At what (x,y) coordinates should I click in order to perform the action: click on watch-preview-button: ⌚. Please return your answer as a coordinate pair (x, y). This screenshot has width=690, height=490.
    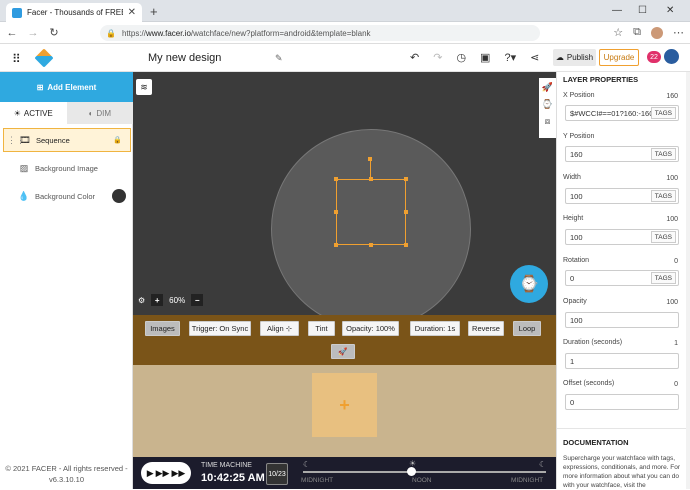
    Looking at the image, I should click on (529, 284).